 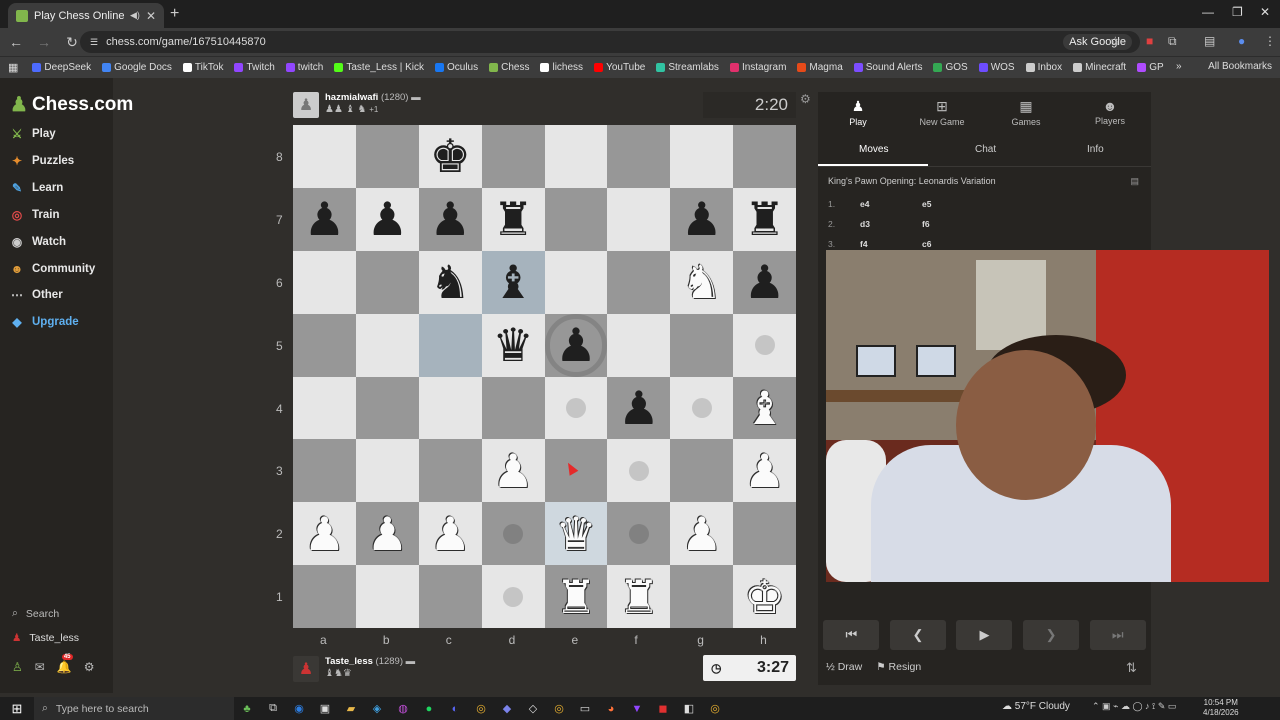 I want to click on square-h5, so click(x=764, y=345).